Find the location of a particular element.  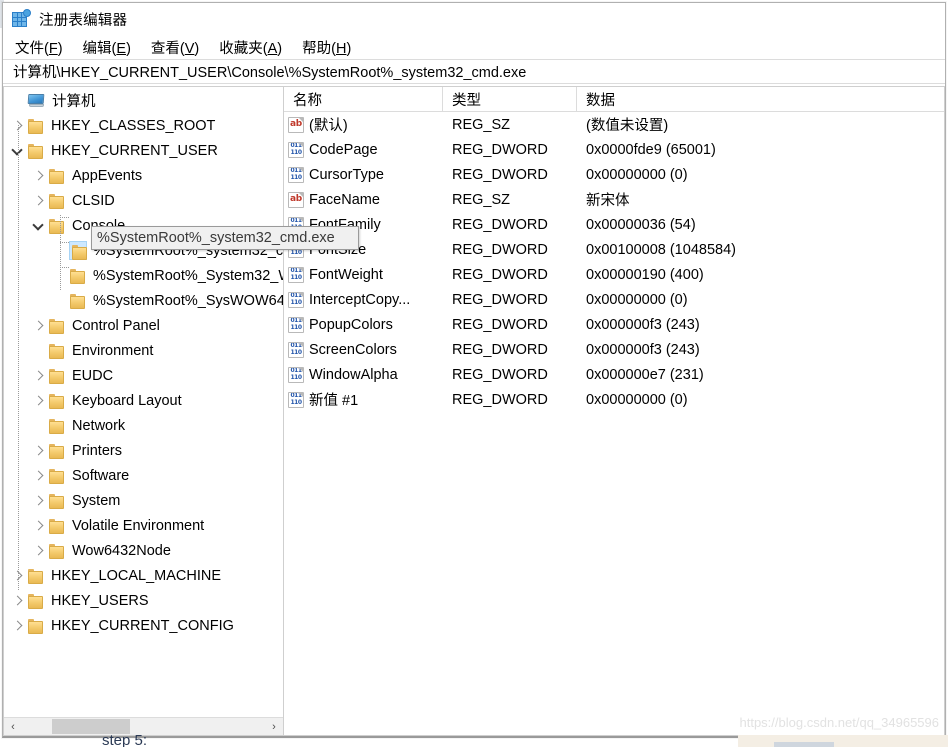

value-name: PopupColors is located at coordinates (351, 324).